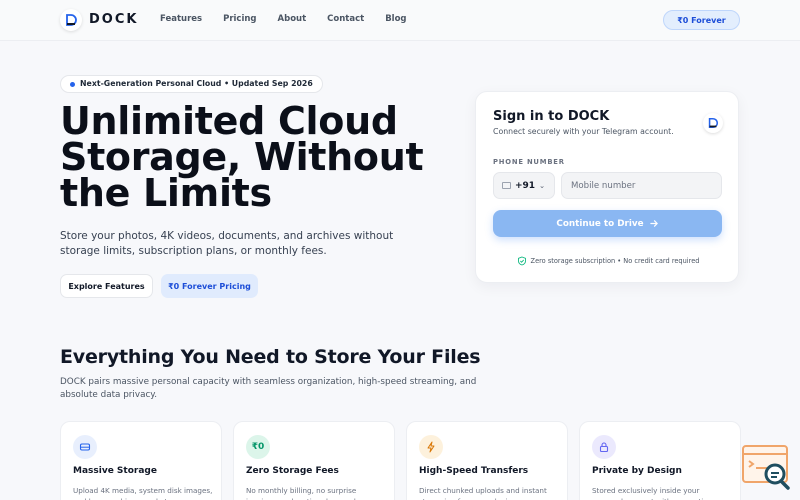 This screenshot has height=500, width=800. What do you see at coordinates (600, 223) in the screenshot?
I see `continue-label: Continue to Drive` at bounding box center [600, 223].